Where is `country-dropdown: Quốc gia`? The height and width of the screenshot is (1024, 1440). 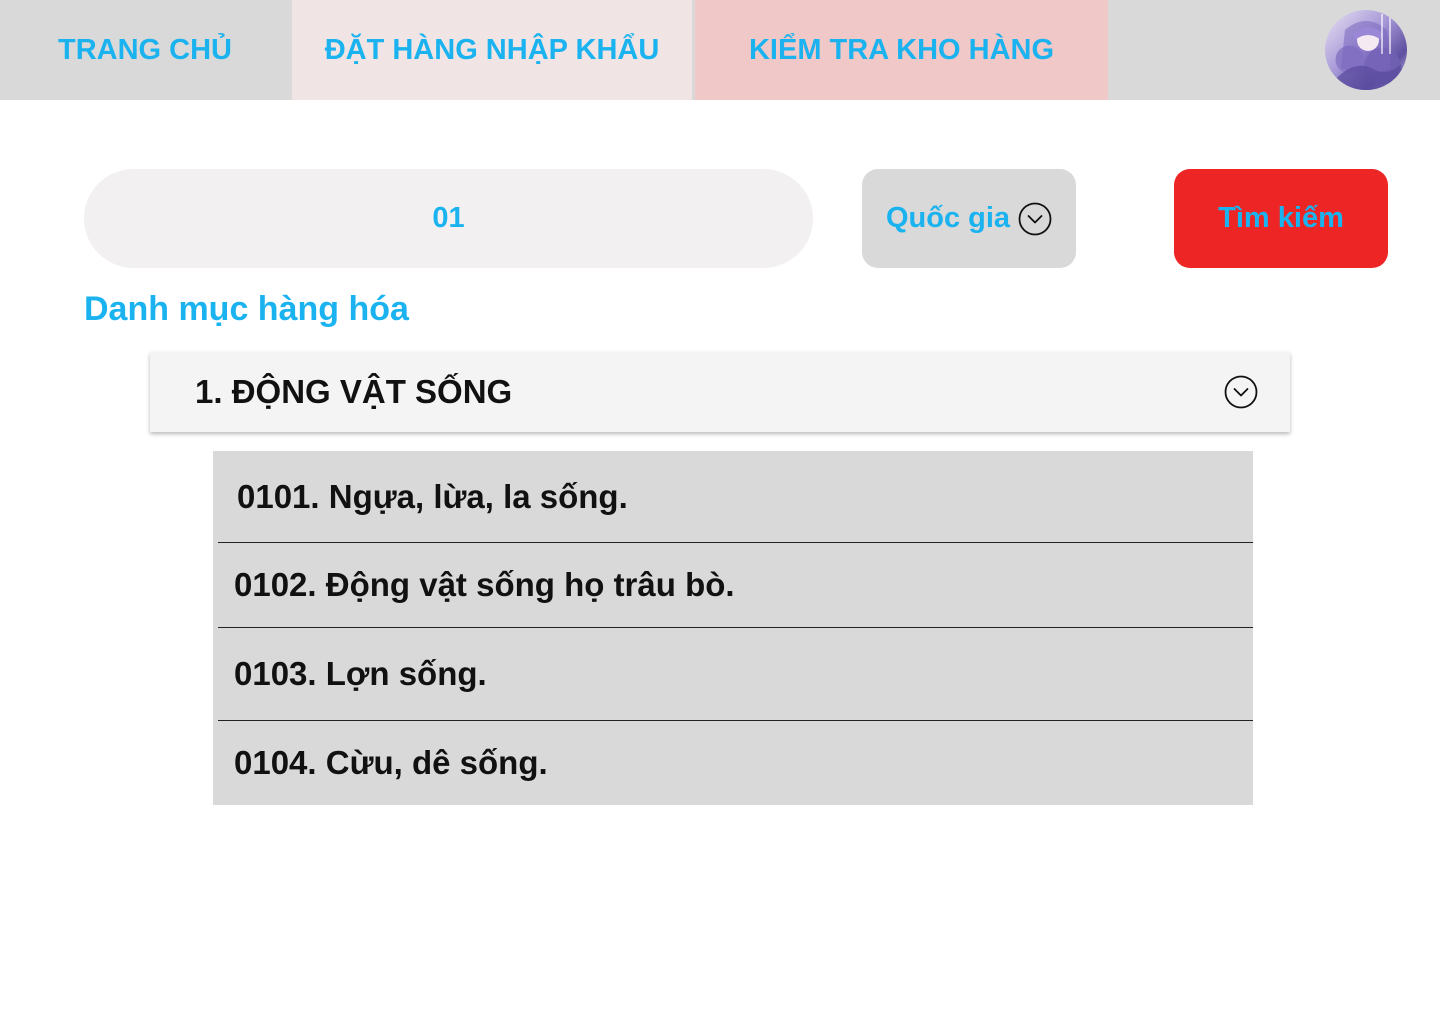 country-dropdown: Quốc gia is located at coordinates (969, 218).